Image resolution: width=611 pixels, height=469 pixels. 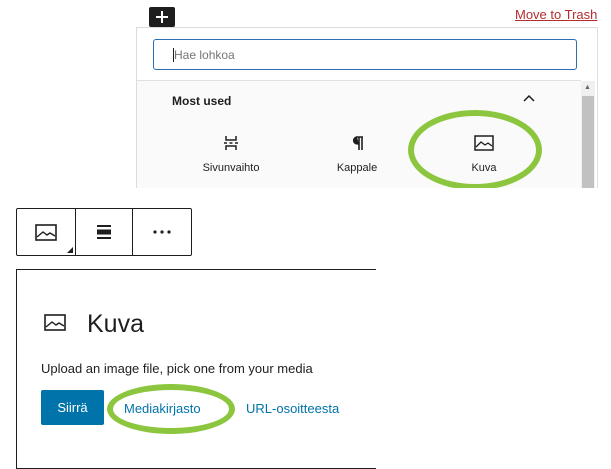 What do you see at coordinates (173, 55) in the screenshot?
I see `text-caret` at bounding box center [173, 55].